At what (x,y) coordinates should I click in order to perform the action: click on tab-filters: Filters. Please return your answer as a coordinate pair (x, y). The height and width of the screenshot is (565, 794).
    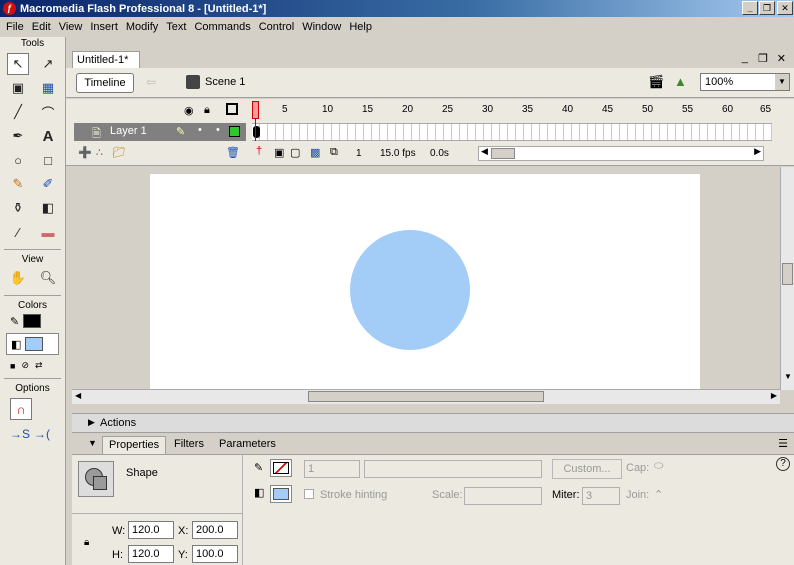
    Looking at the image, I should click on (189, 445).